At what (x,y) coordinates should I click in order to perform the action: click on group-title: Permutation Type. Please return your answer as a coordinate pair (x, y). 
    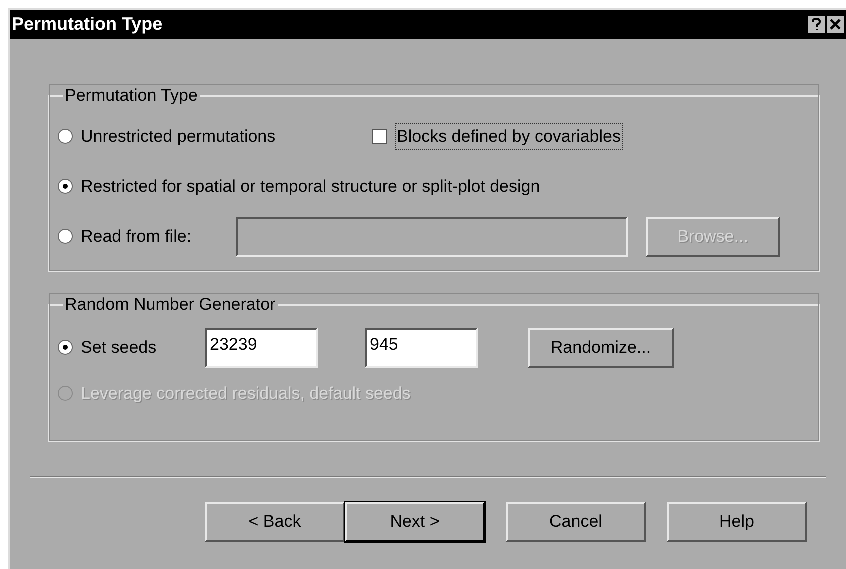
    Looking at the image, I should click on (131, 96).